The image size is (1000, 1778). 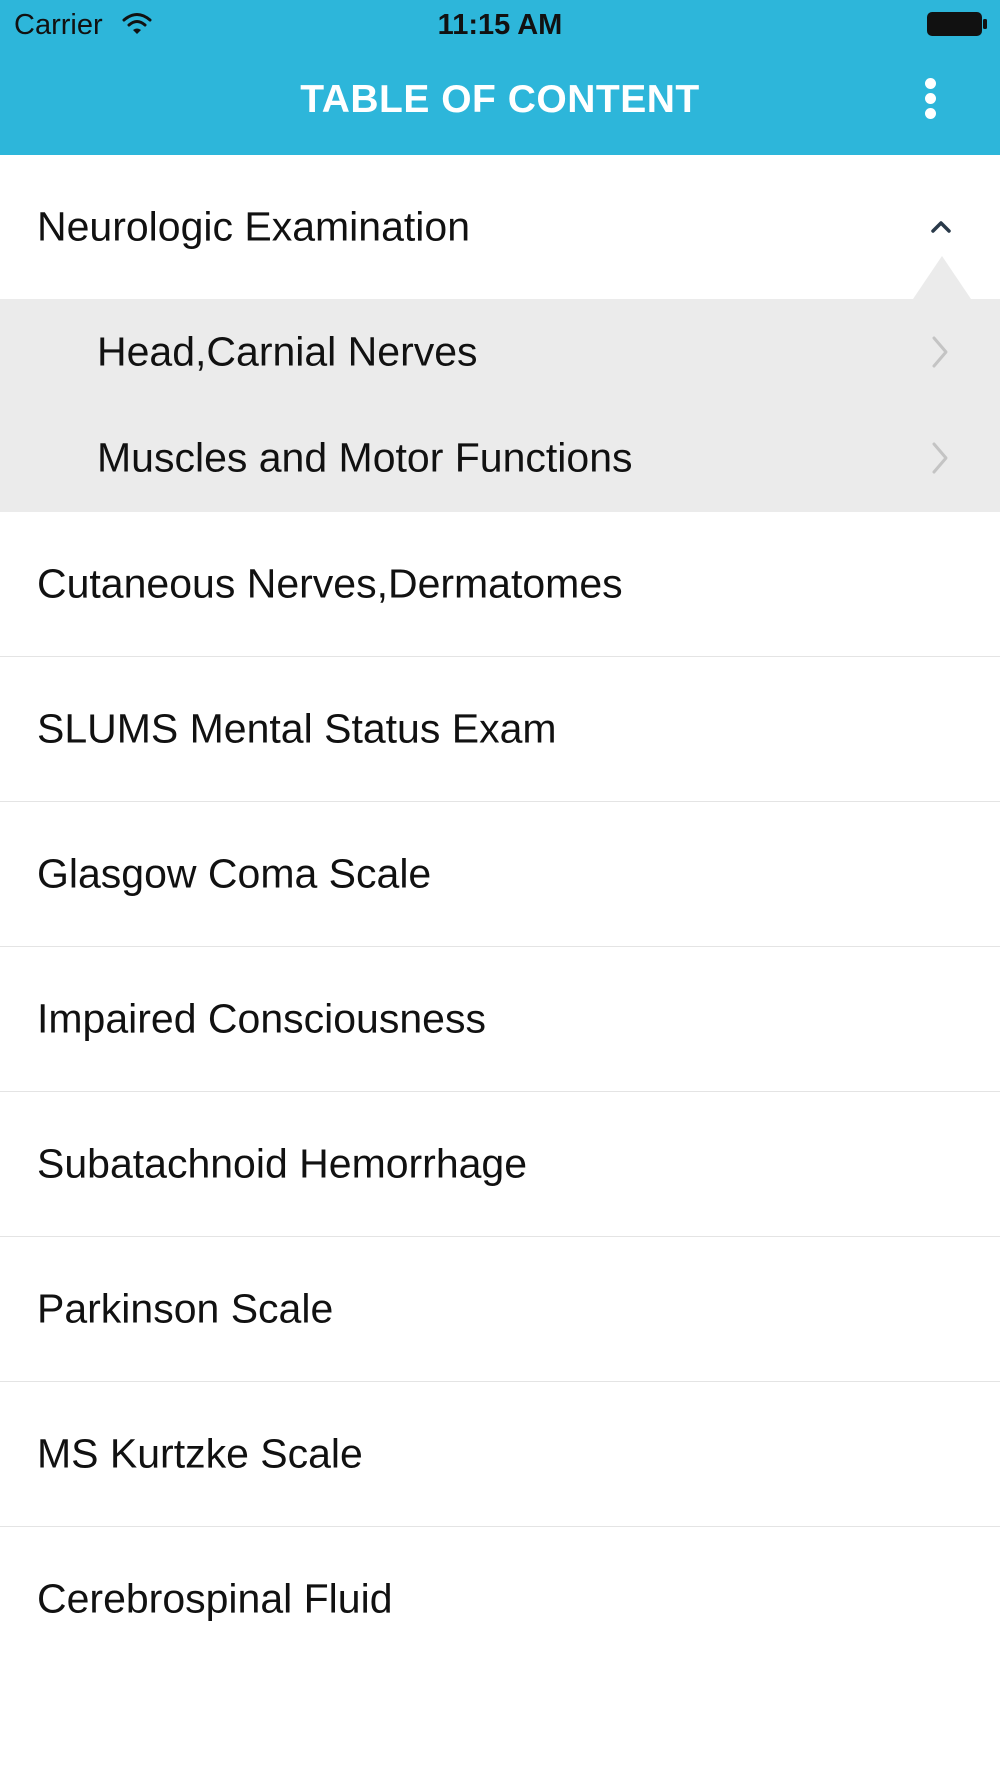 I want to click on status-bar: Carrier 11:15 AM, so click(x=500, y=25).